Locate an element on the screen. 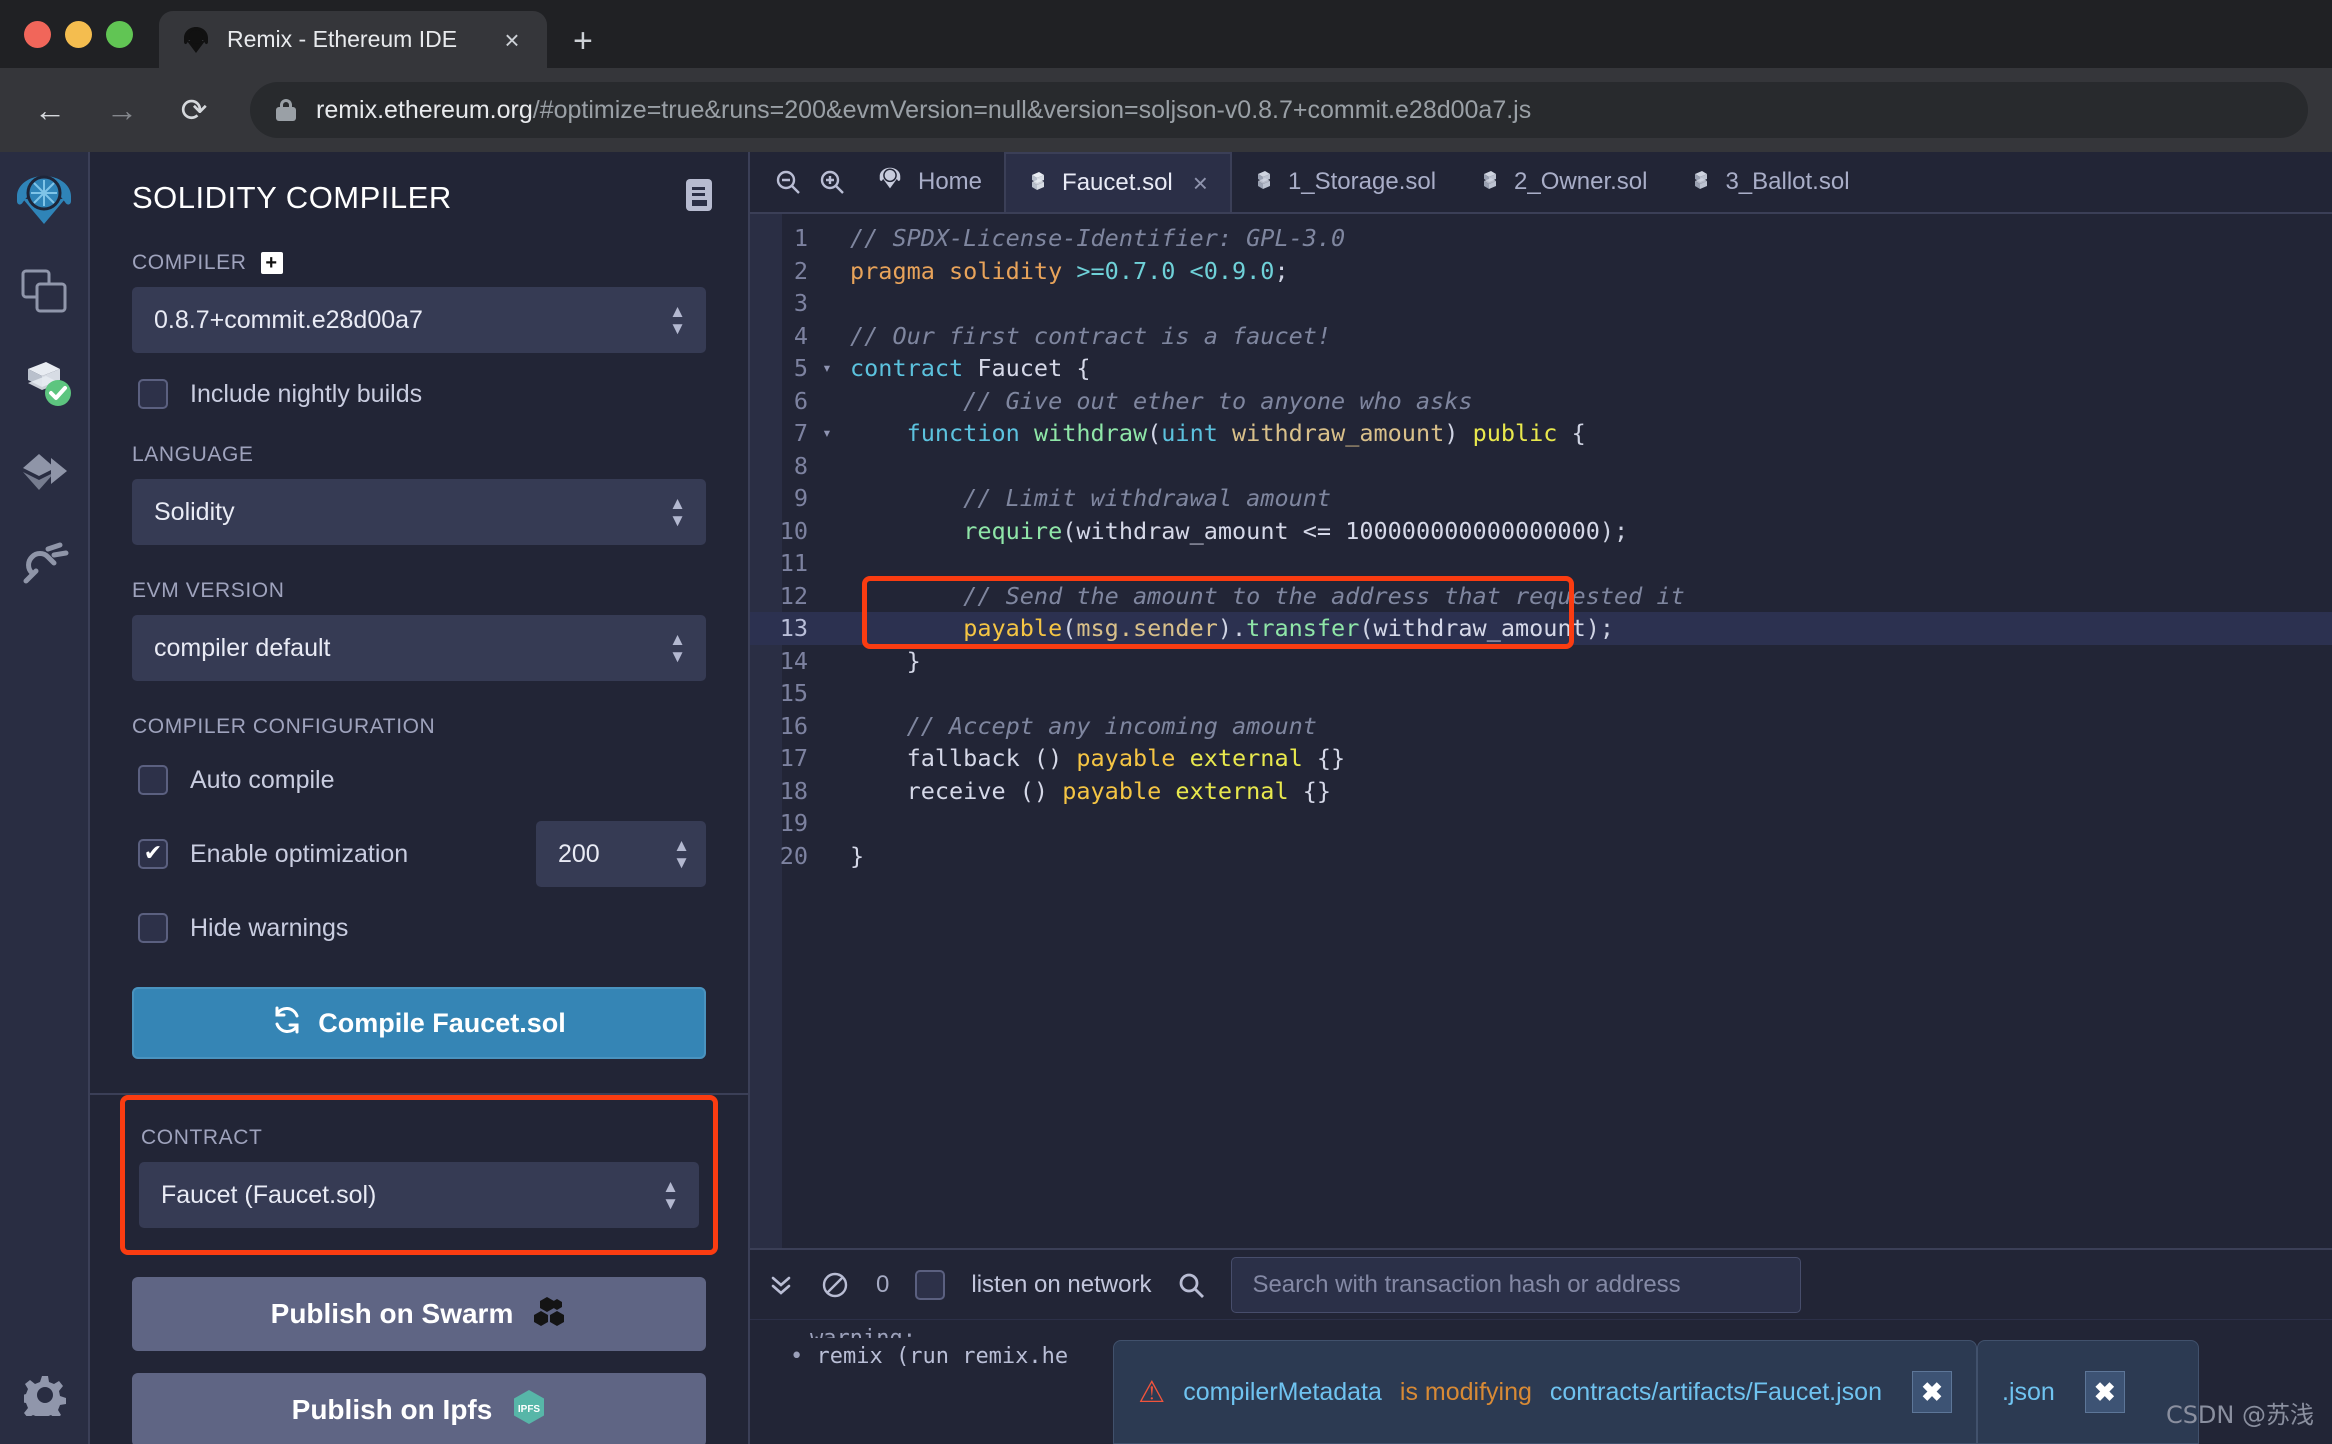 The height and width of the screenshot is (1444, 2332). compile-button: Compile Faucet.sol is located at coordinates (419, 1023).